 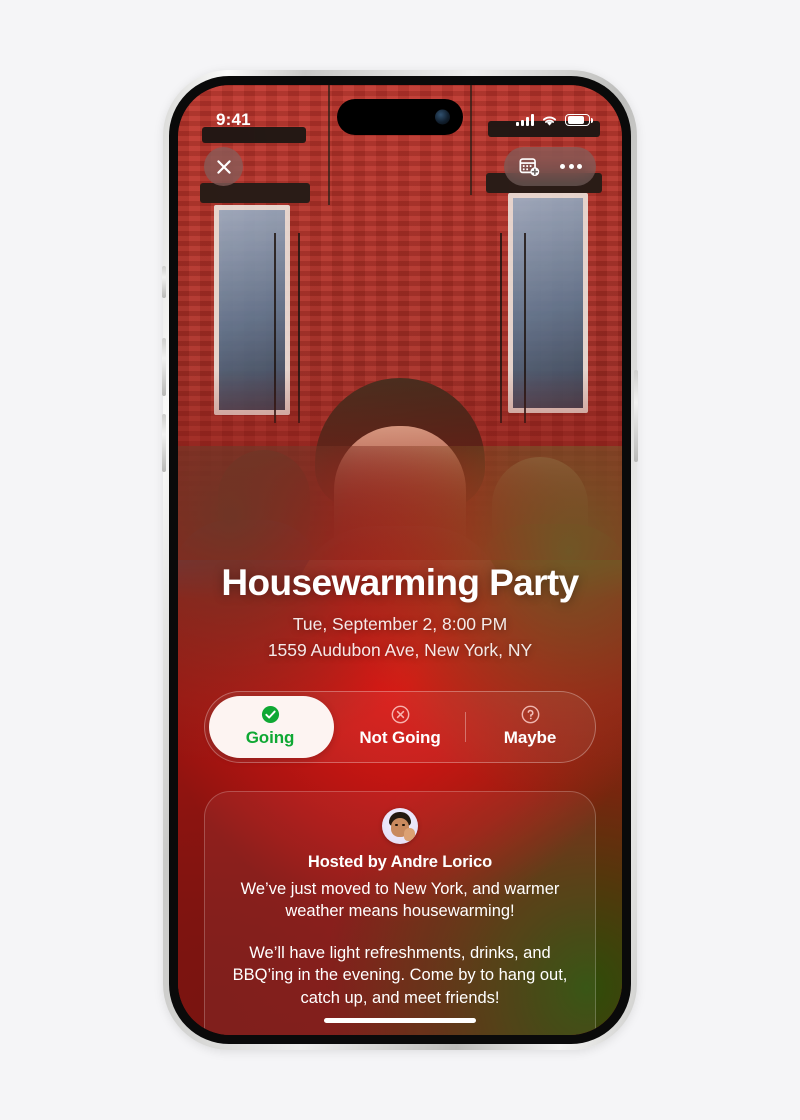 I want to click on avatar, so click(x=400, y=825).